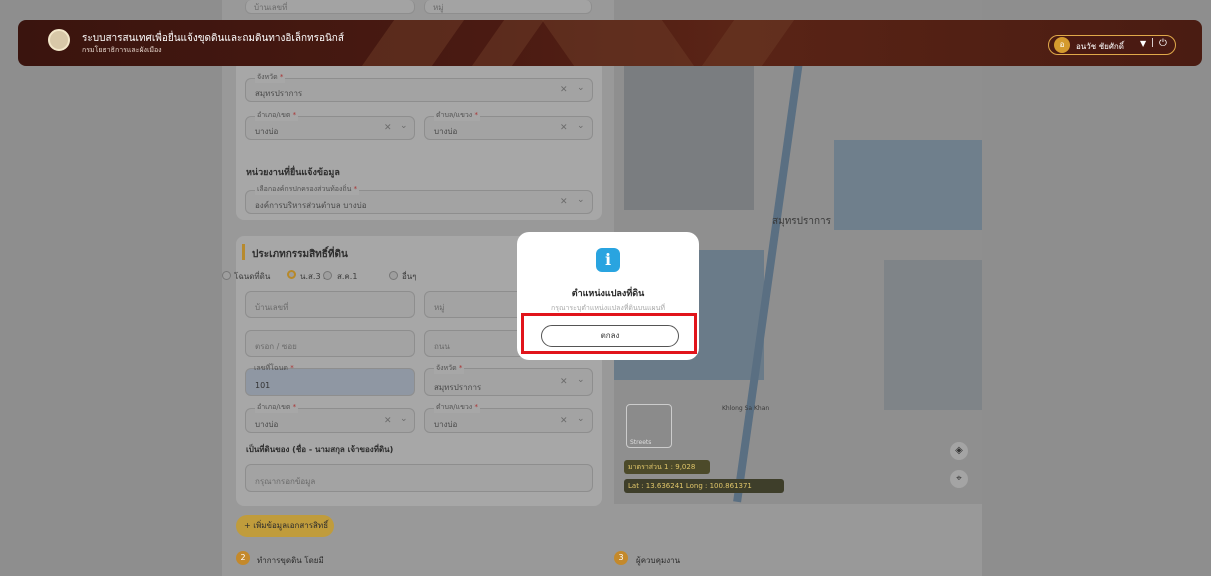  I want to click on moo-field-top: หมู่, so click(508, 7).